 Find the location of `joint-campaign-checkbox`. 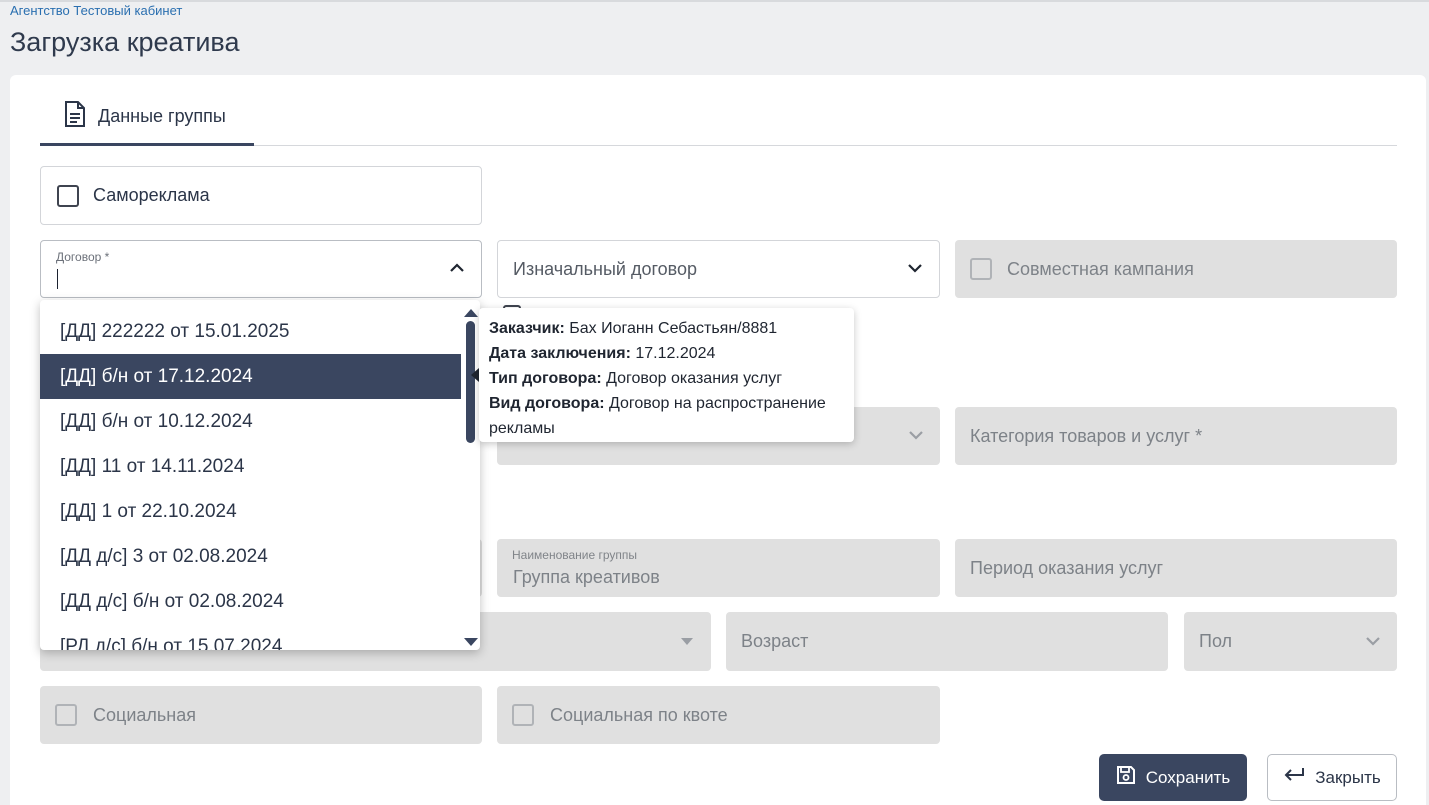

joint-campaign-checkbox is located at coordinates (981, 269).